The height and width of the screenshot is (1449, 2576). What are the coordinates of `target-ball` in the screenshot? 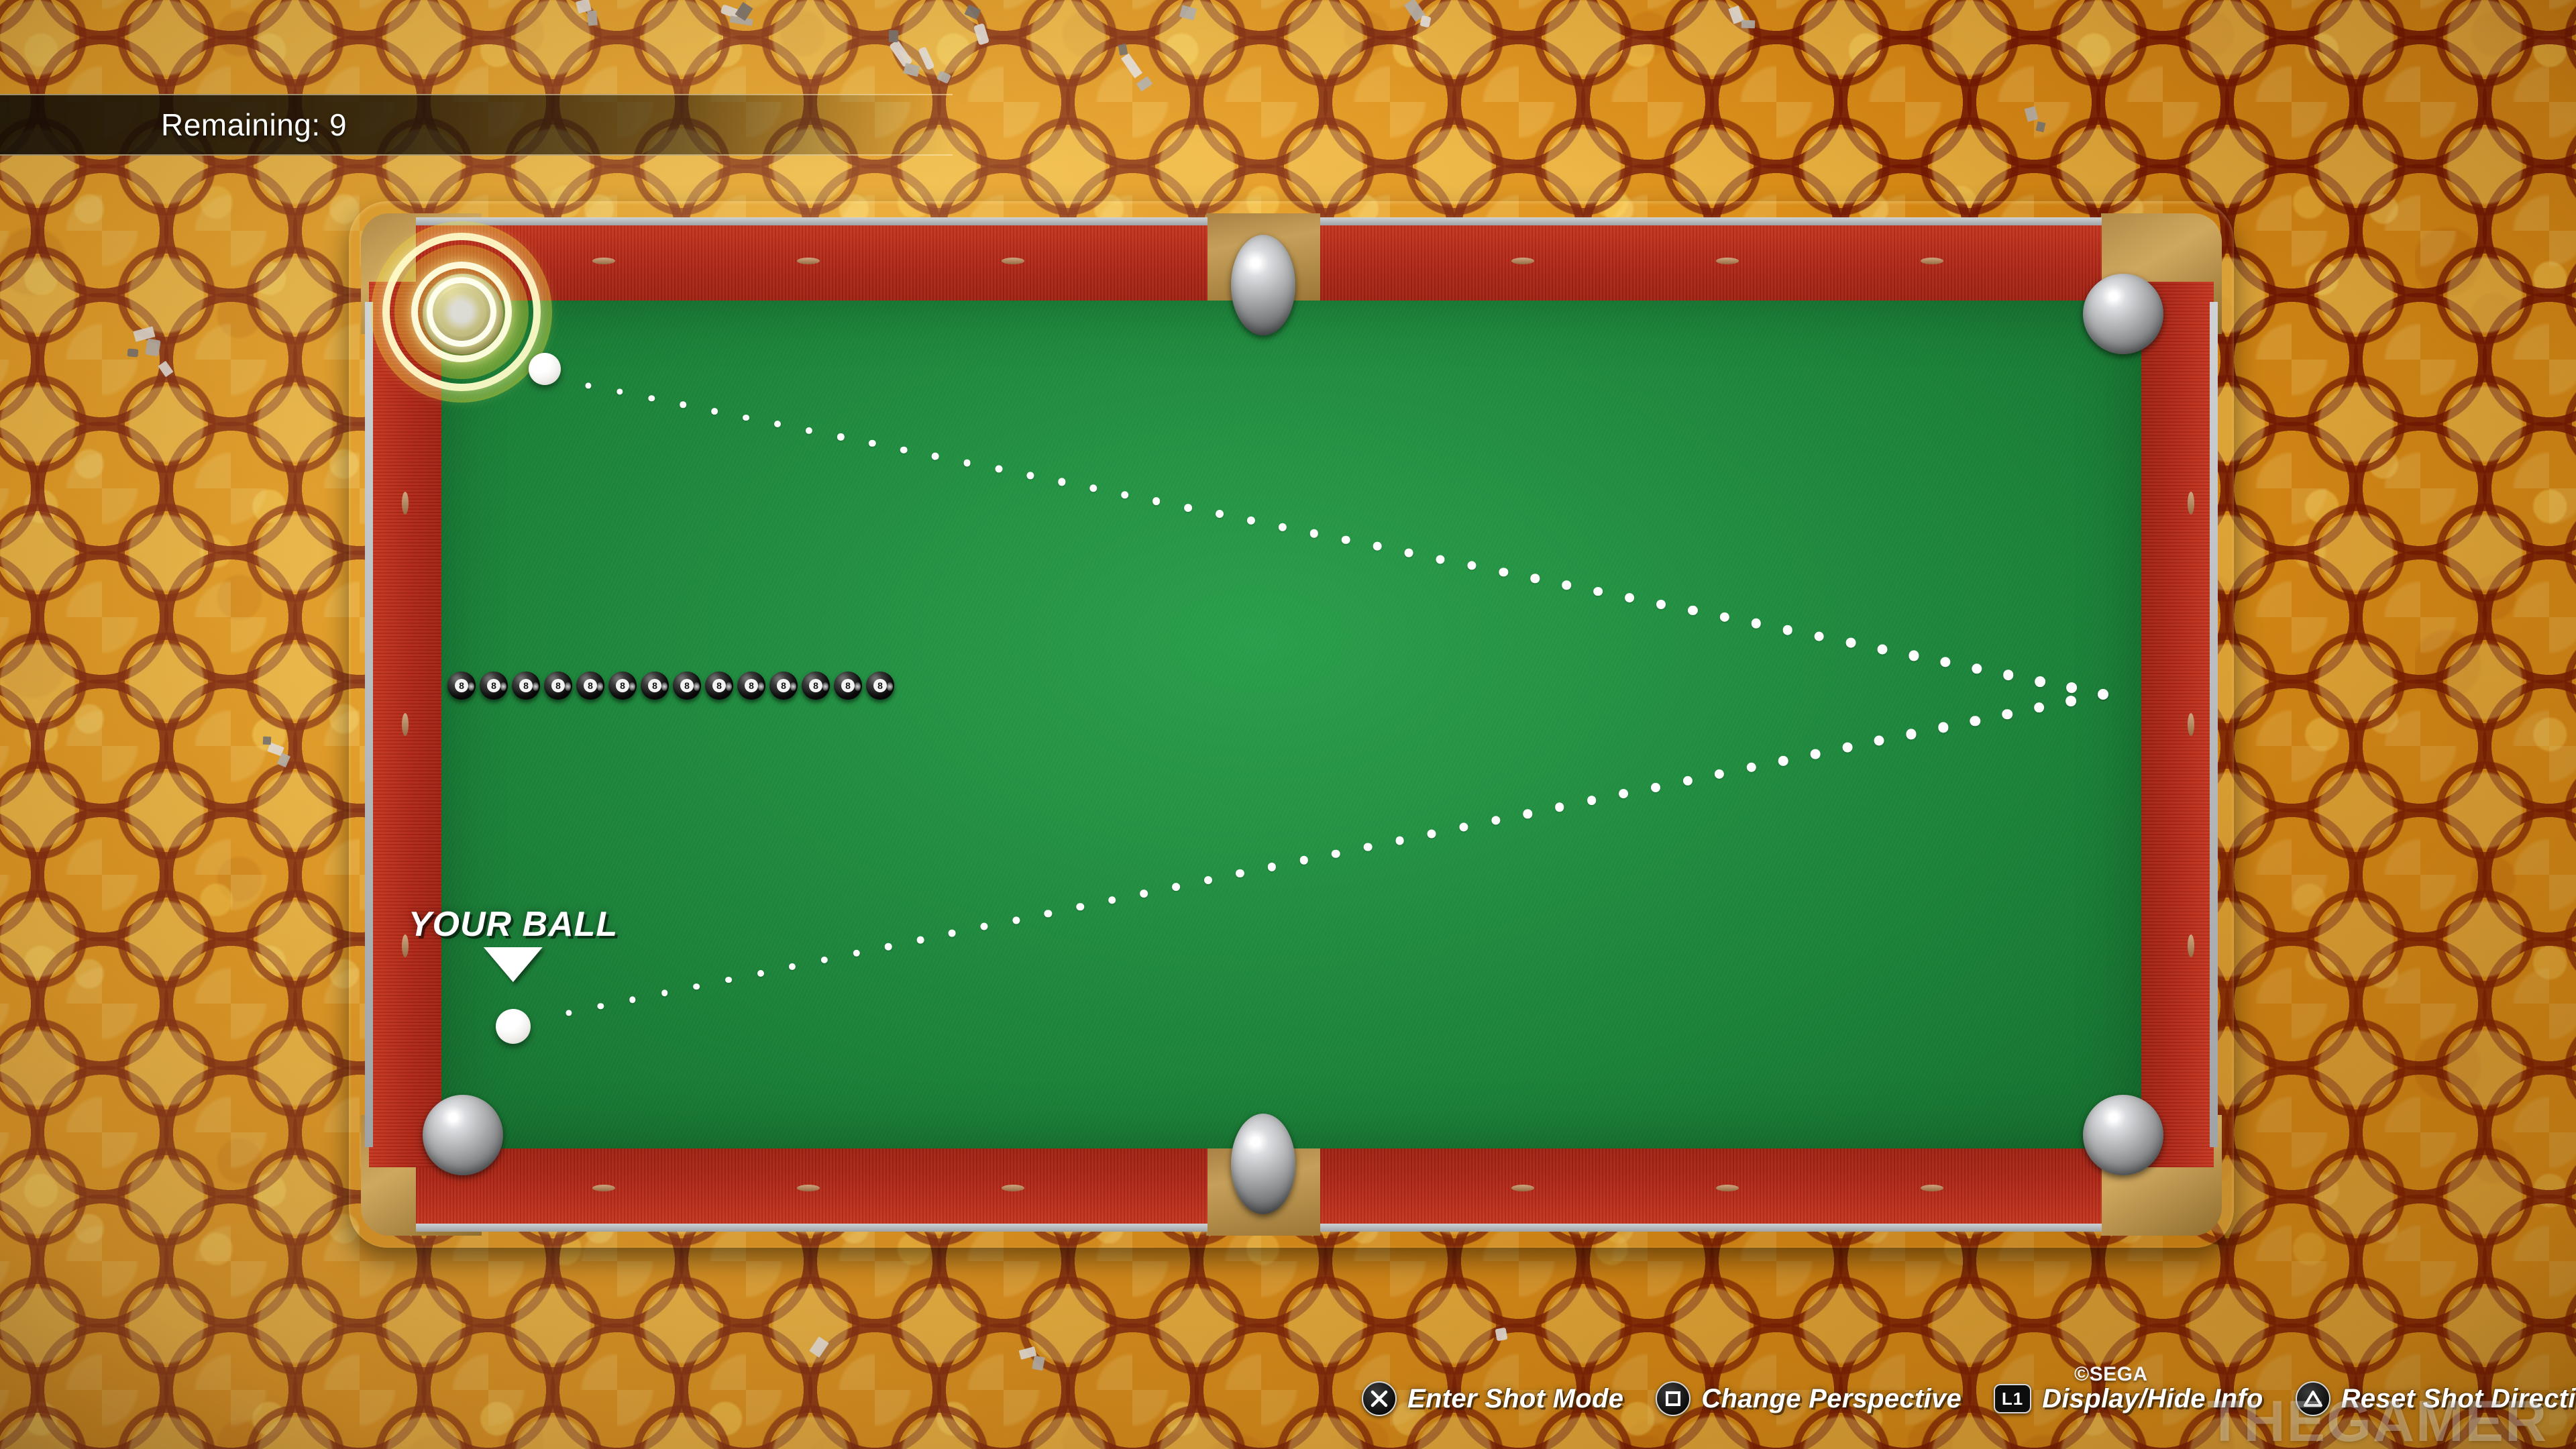 It's located at (545, 369).